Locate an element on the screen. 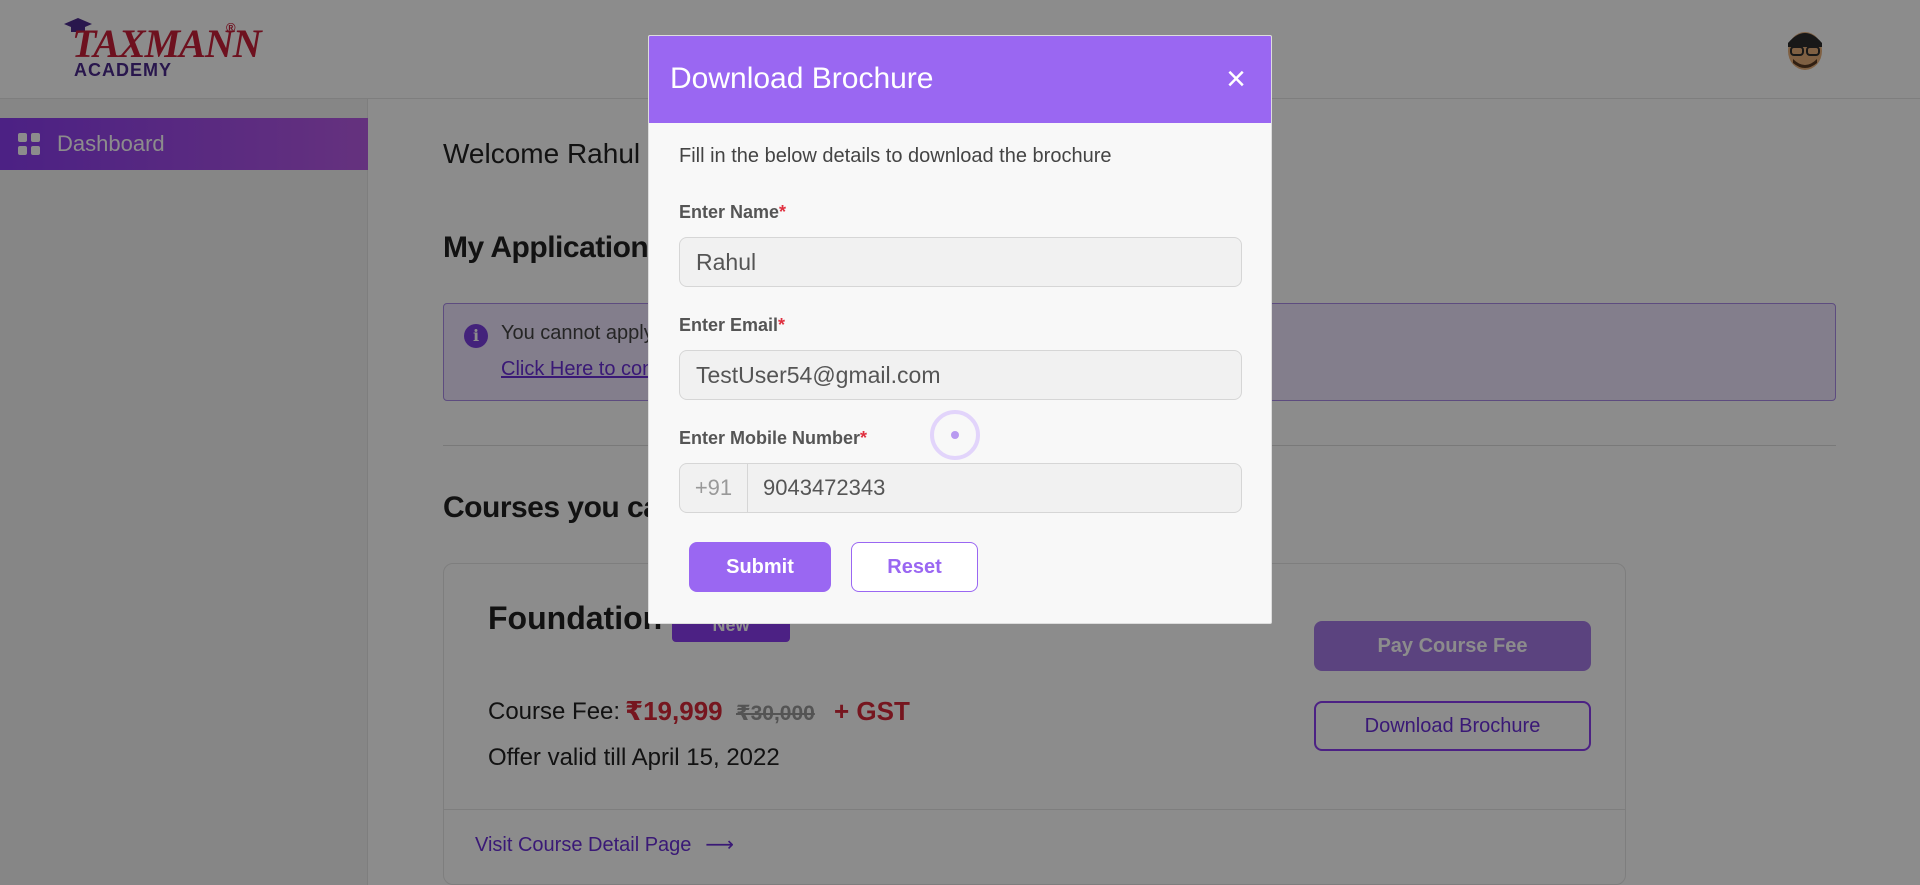 This screenshot has width=1920, height=885. mobile-label: Enter Mobile Number* is located at coordinates (773, 438).